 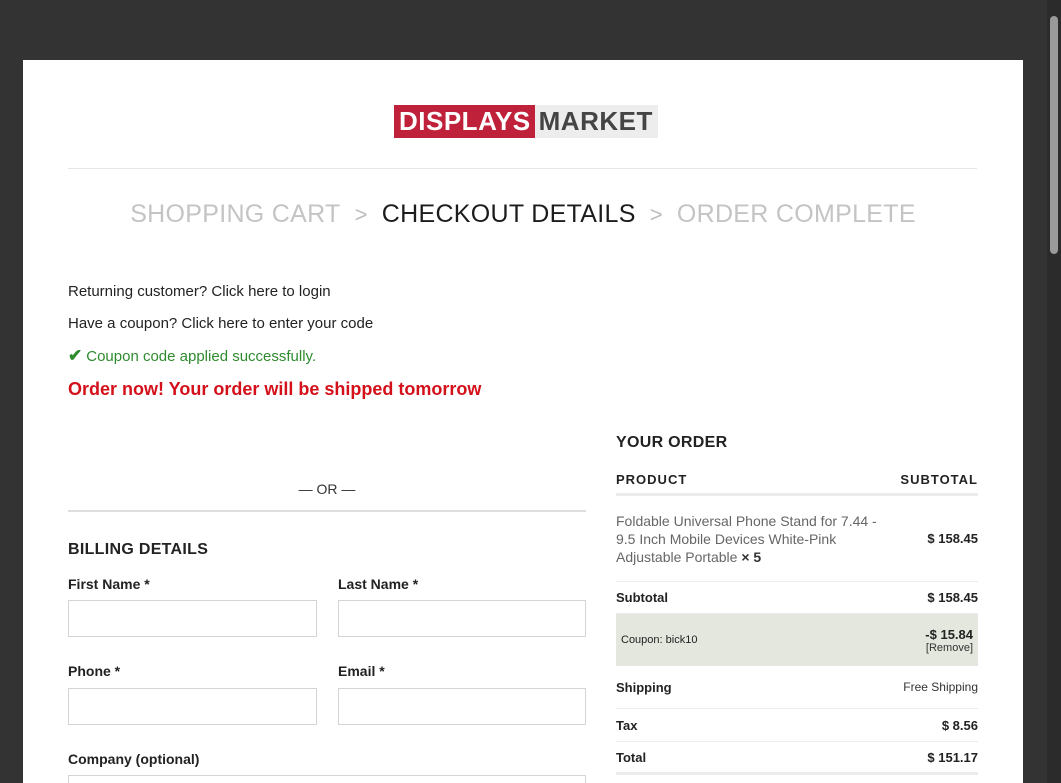 I want to click on tax-row: Tax $ 8.56, so click(x=797, y=725).